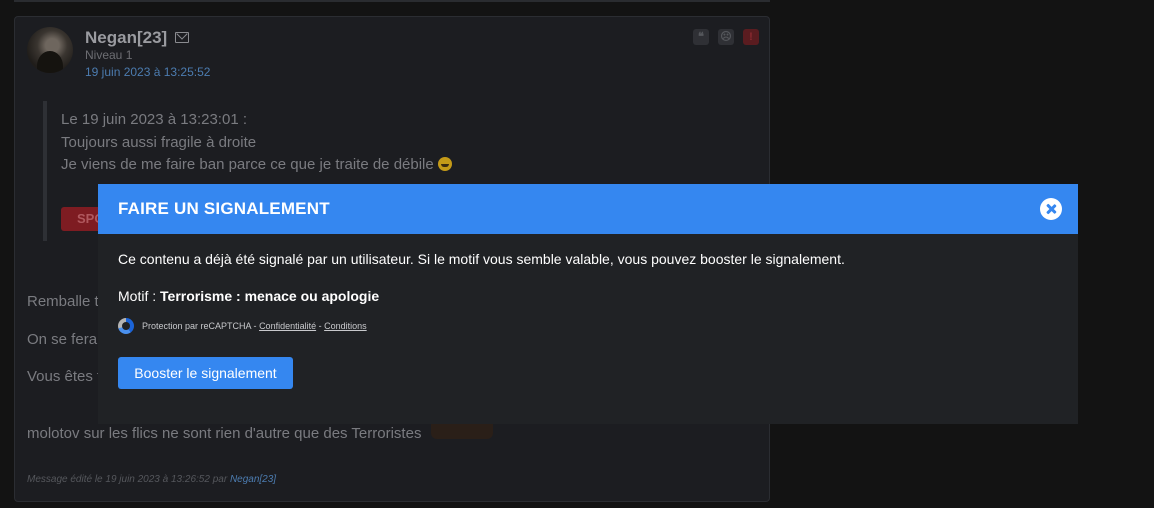 This screenshot has width=1154, height=508. What do you see at coordinates (50, 50) in the screenshot?
I see `avatar` at bounding box center [50, 50].